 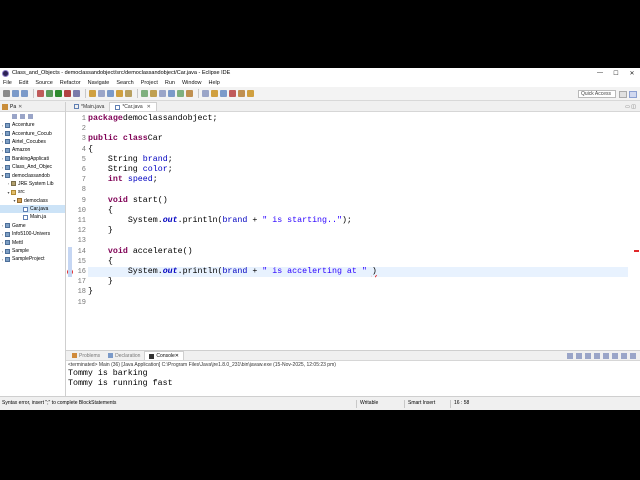 What do you see at coordinates (32, 242) in the screenshot?
I see `tree-item: › Mettl` at bounding box center [32, 242].